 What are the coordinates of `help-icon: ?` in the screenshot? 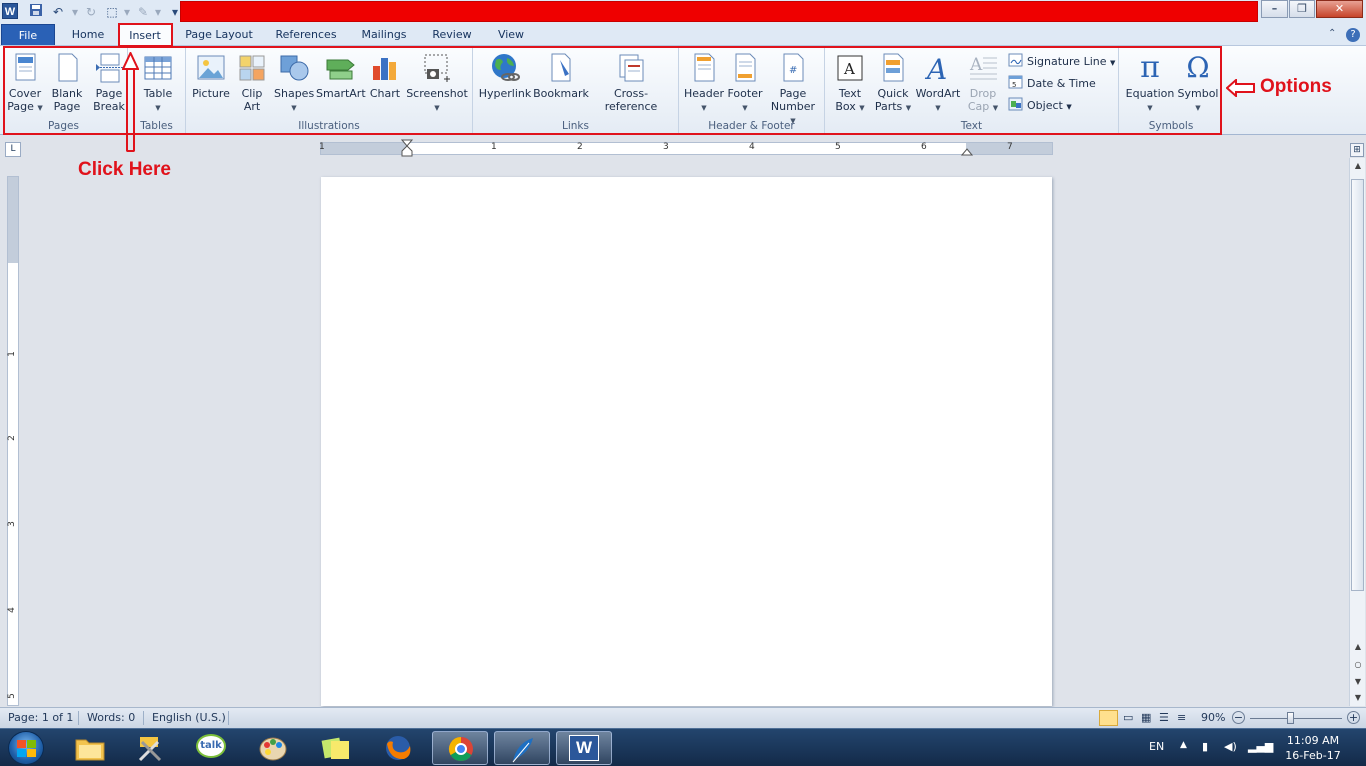 It's located at (1353, 35).